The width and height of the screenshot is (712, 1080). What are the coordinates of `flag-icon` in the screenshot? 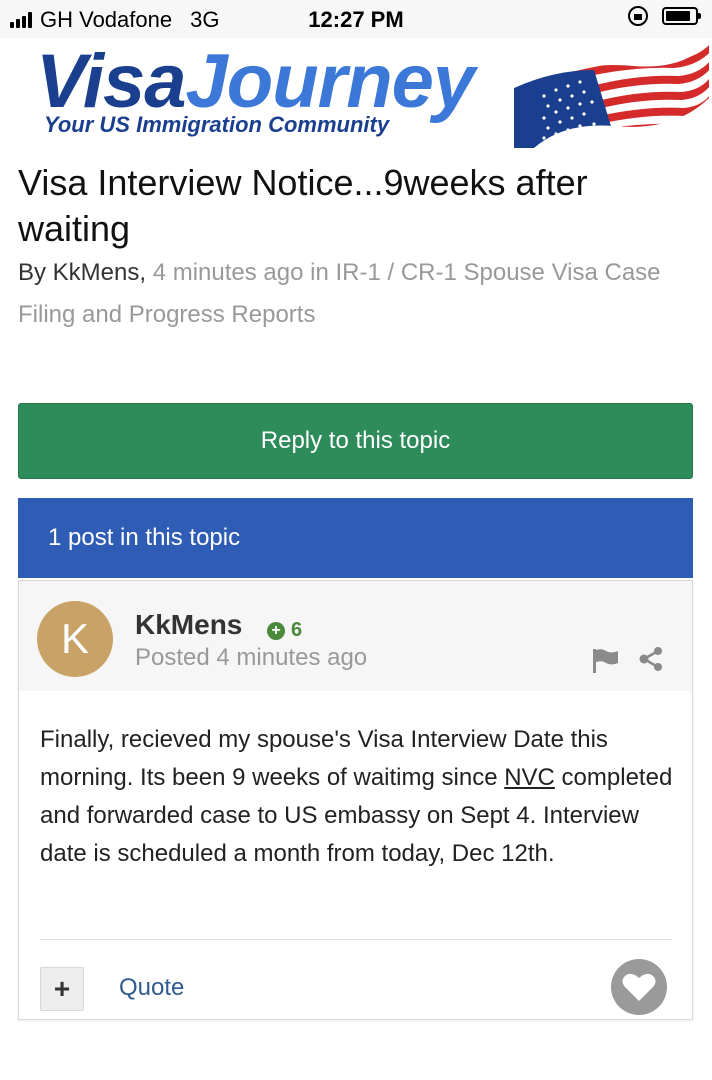 It's located at (606, 661).